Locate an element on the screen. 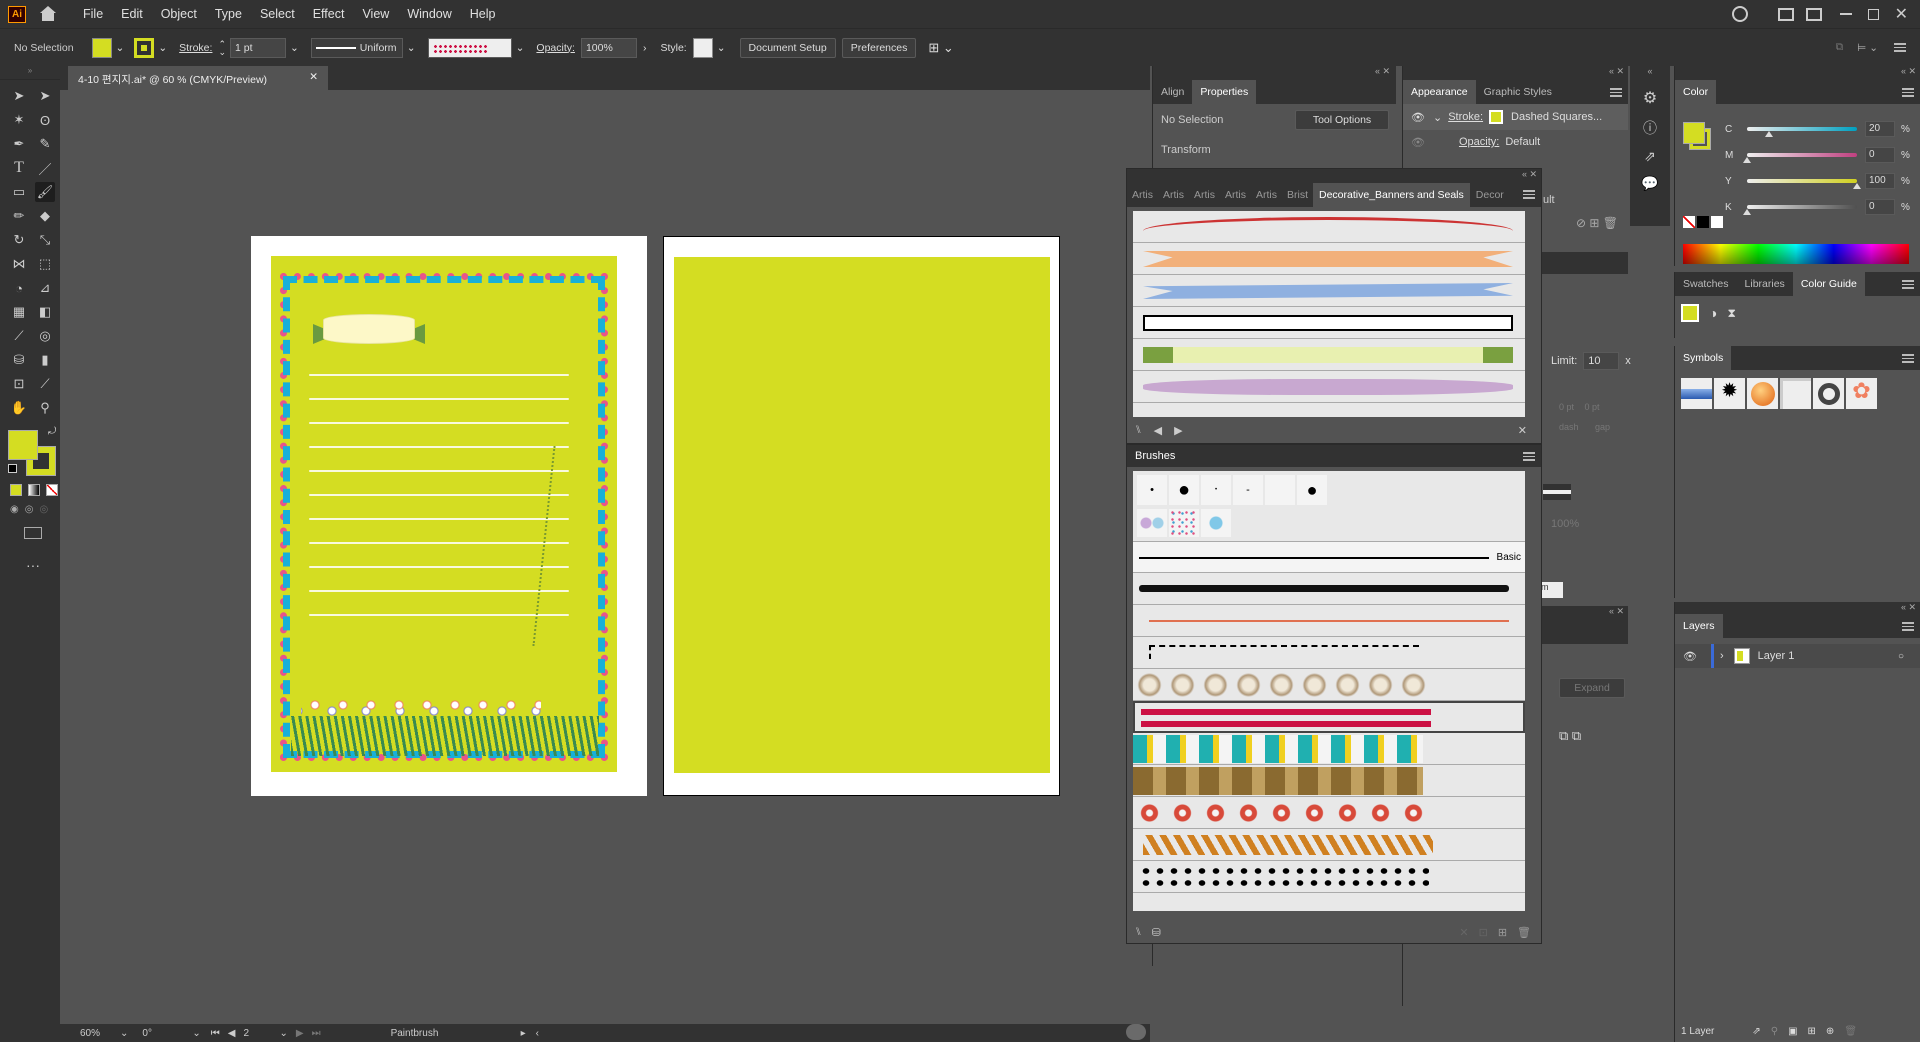 The image size is (1920, 1042). layer-name: Layer 1 is located at coordinates (1776, 656).